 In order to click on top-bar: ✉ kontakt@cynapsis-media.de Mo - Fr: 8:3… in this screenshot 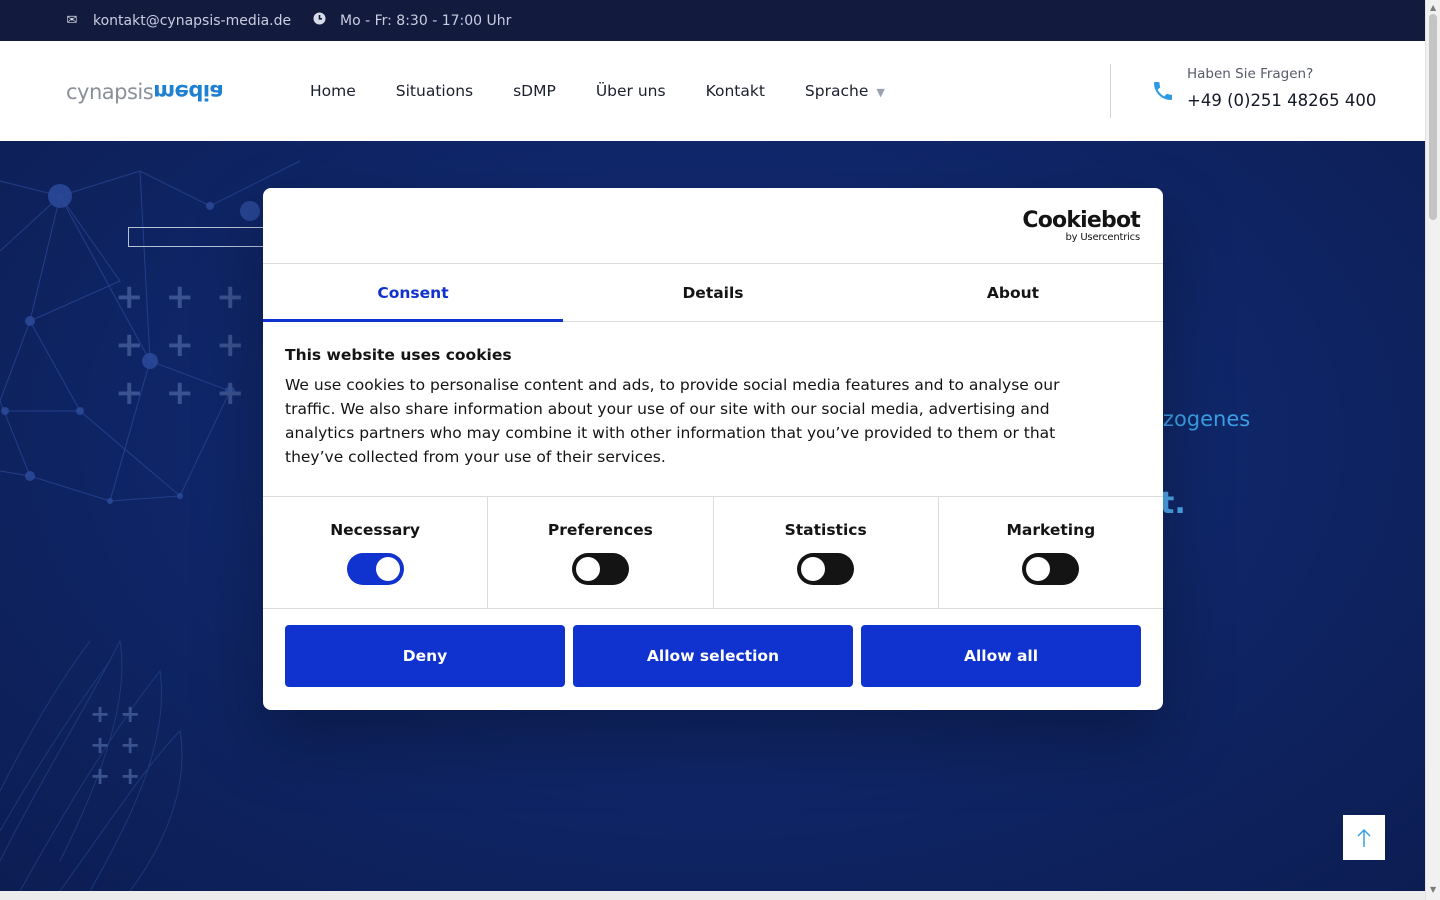, I will do `click(712, 20)`.